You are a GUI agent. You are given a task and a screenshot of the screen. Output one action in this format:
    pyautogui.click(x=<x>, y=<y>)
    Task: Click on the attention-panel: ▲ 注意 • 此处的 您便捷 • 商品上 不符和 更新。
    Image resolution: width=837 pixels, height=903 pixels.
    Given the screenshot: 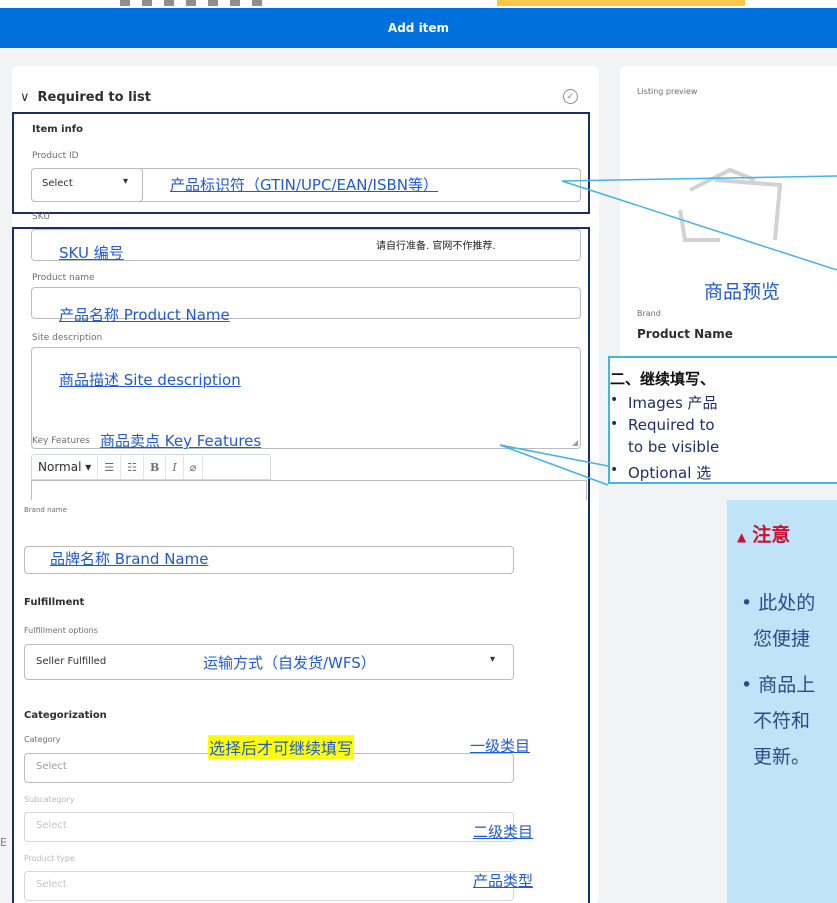 What is the action you would take?
    pyautogui.click(x=782, y=701)
    